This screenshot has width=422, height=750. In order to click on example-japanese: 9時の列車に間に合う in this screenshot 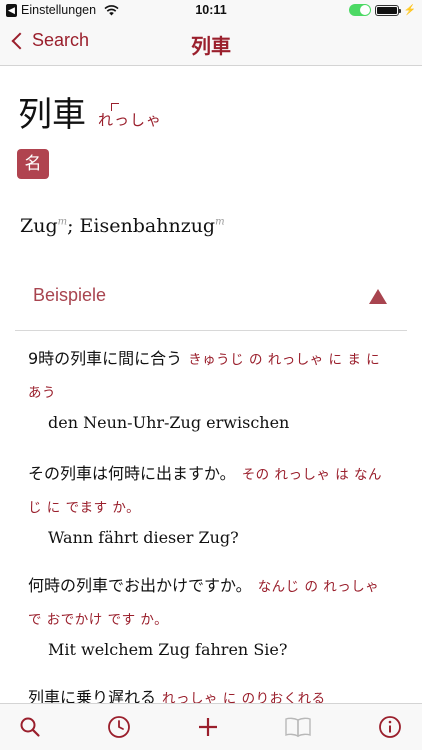, I will do `click(105, 358)`.